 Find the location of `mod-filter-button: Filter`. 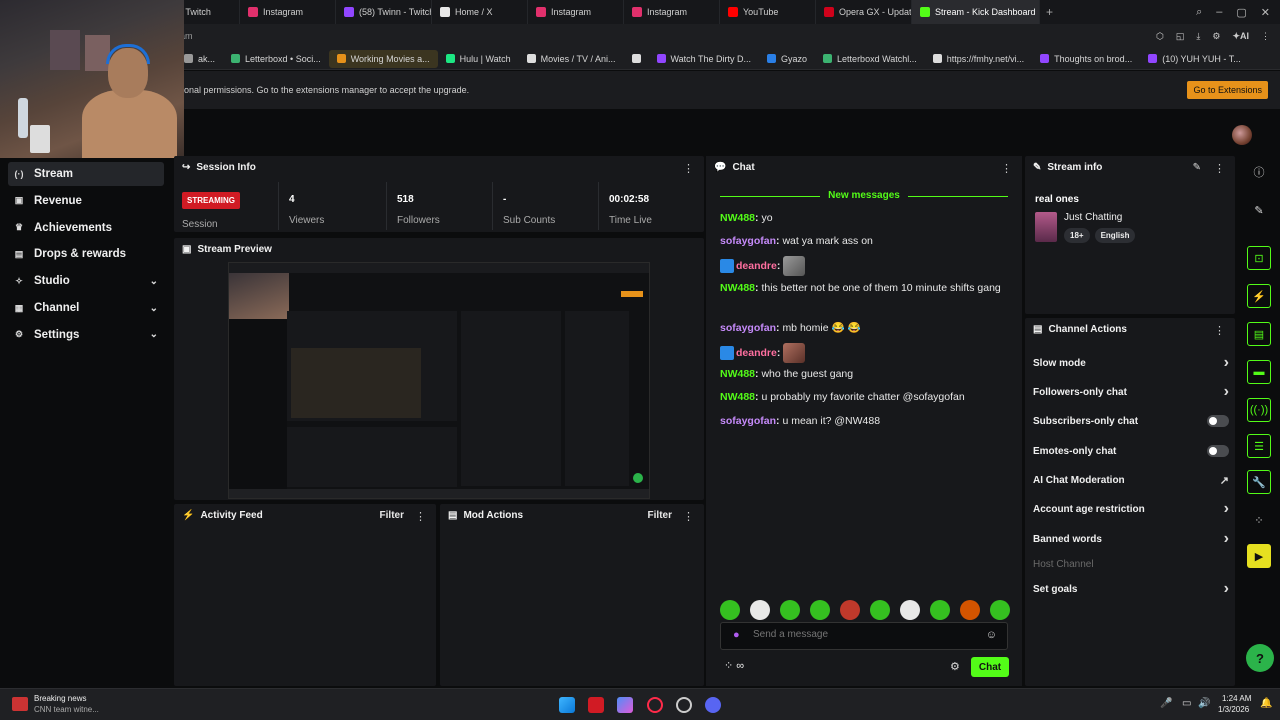

mod-filter-button: Filter is located at coordinates (660, 515).